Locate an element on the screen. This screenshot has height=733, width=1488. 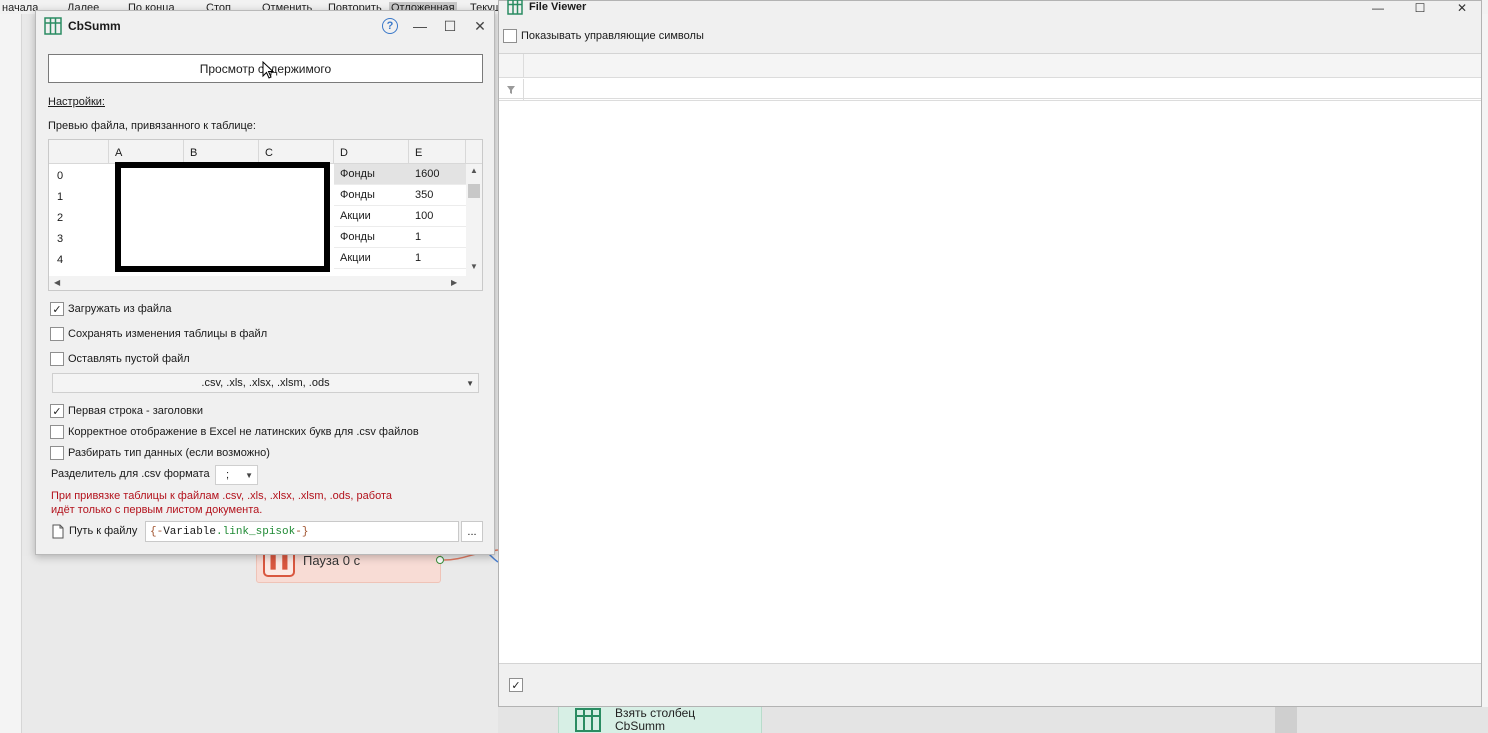
save-changes-label: Сохранять изменения таблицы в файл is located at coordinates (168, 334).